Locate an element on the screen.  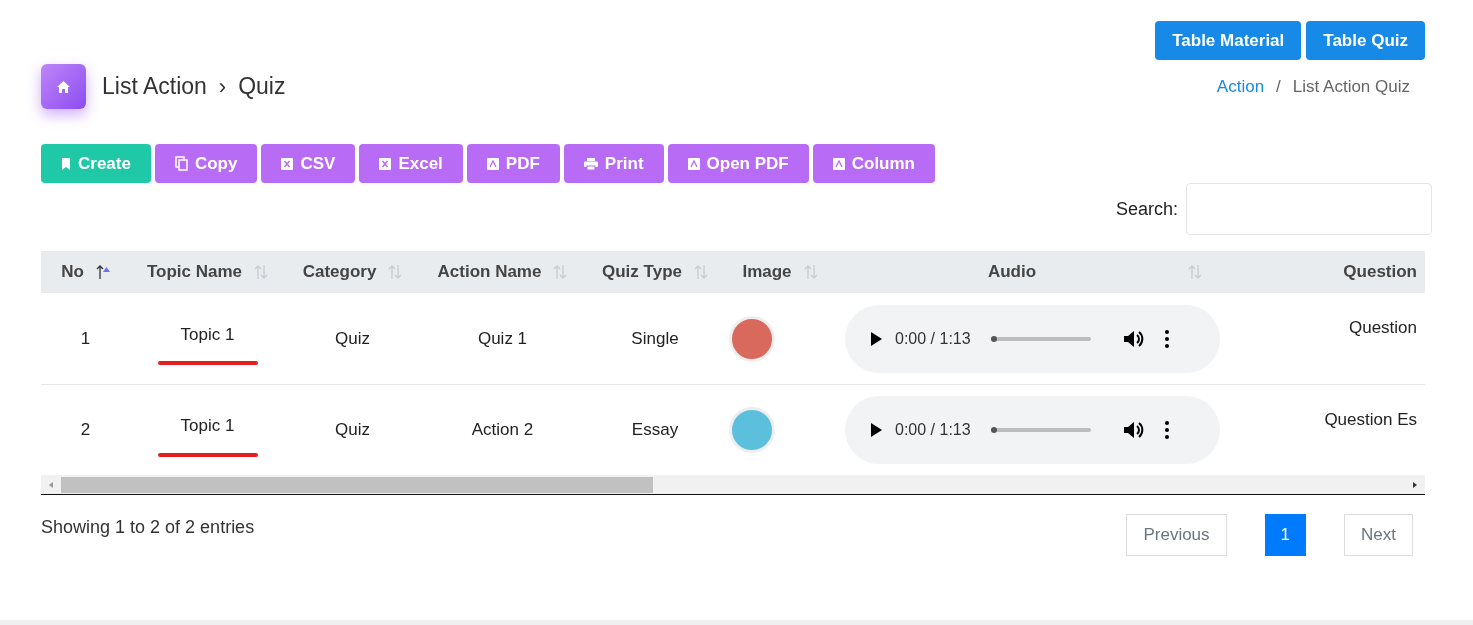
entries-info: Showing 1 to 2 of 2 entries is located at coordinates (148, 527).